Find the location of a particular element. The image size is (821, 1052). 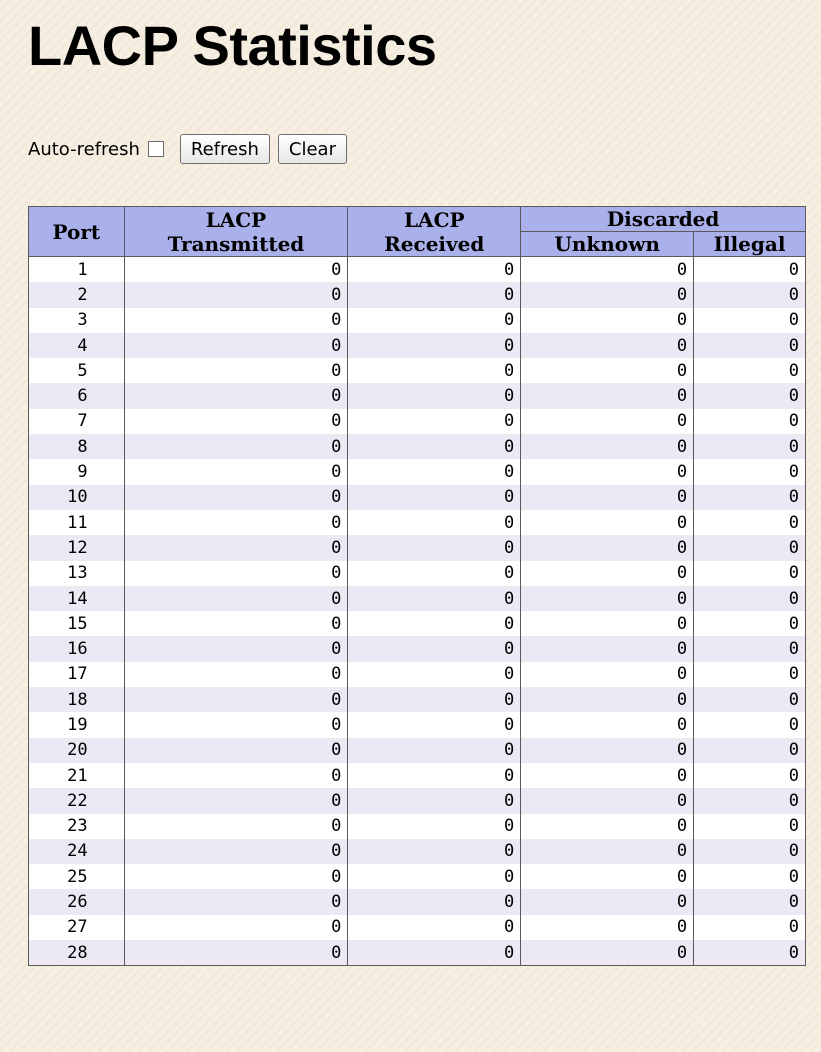

port-cell: 6 is located at coordinates (76, 396).